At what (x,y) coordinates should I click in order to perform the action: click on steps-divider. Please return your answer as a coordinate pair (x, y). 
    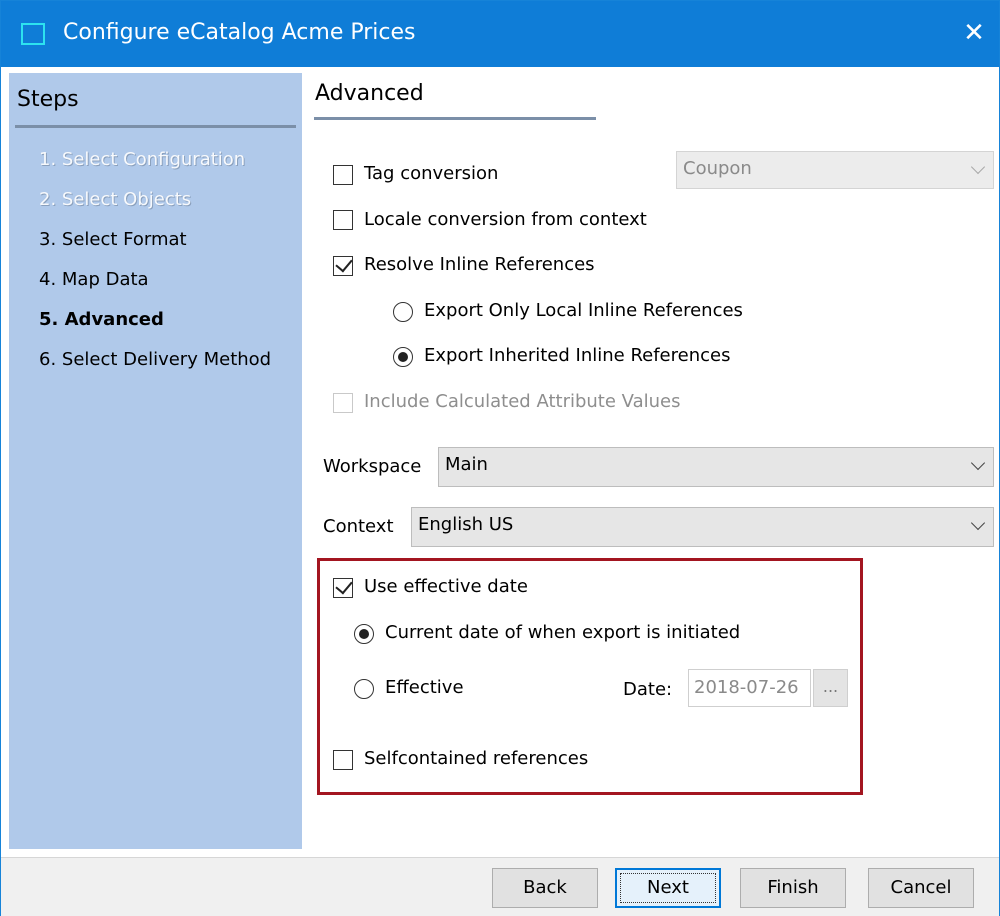
    Looking at the image, I should click on (155, 126).